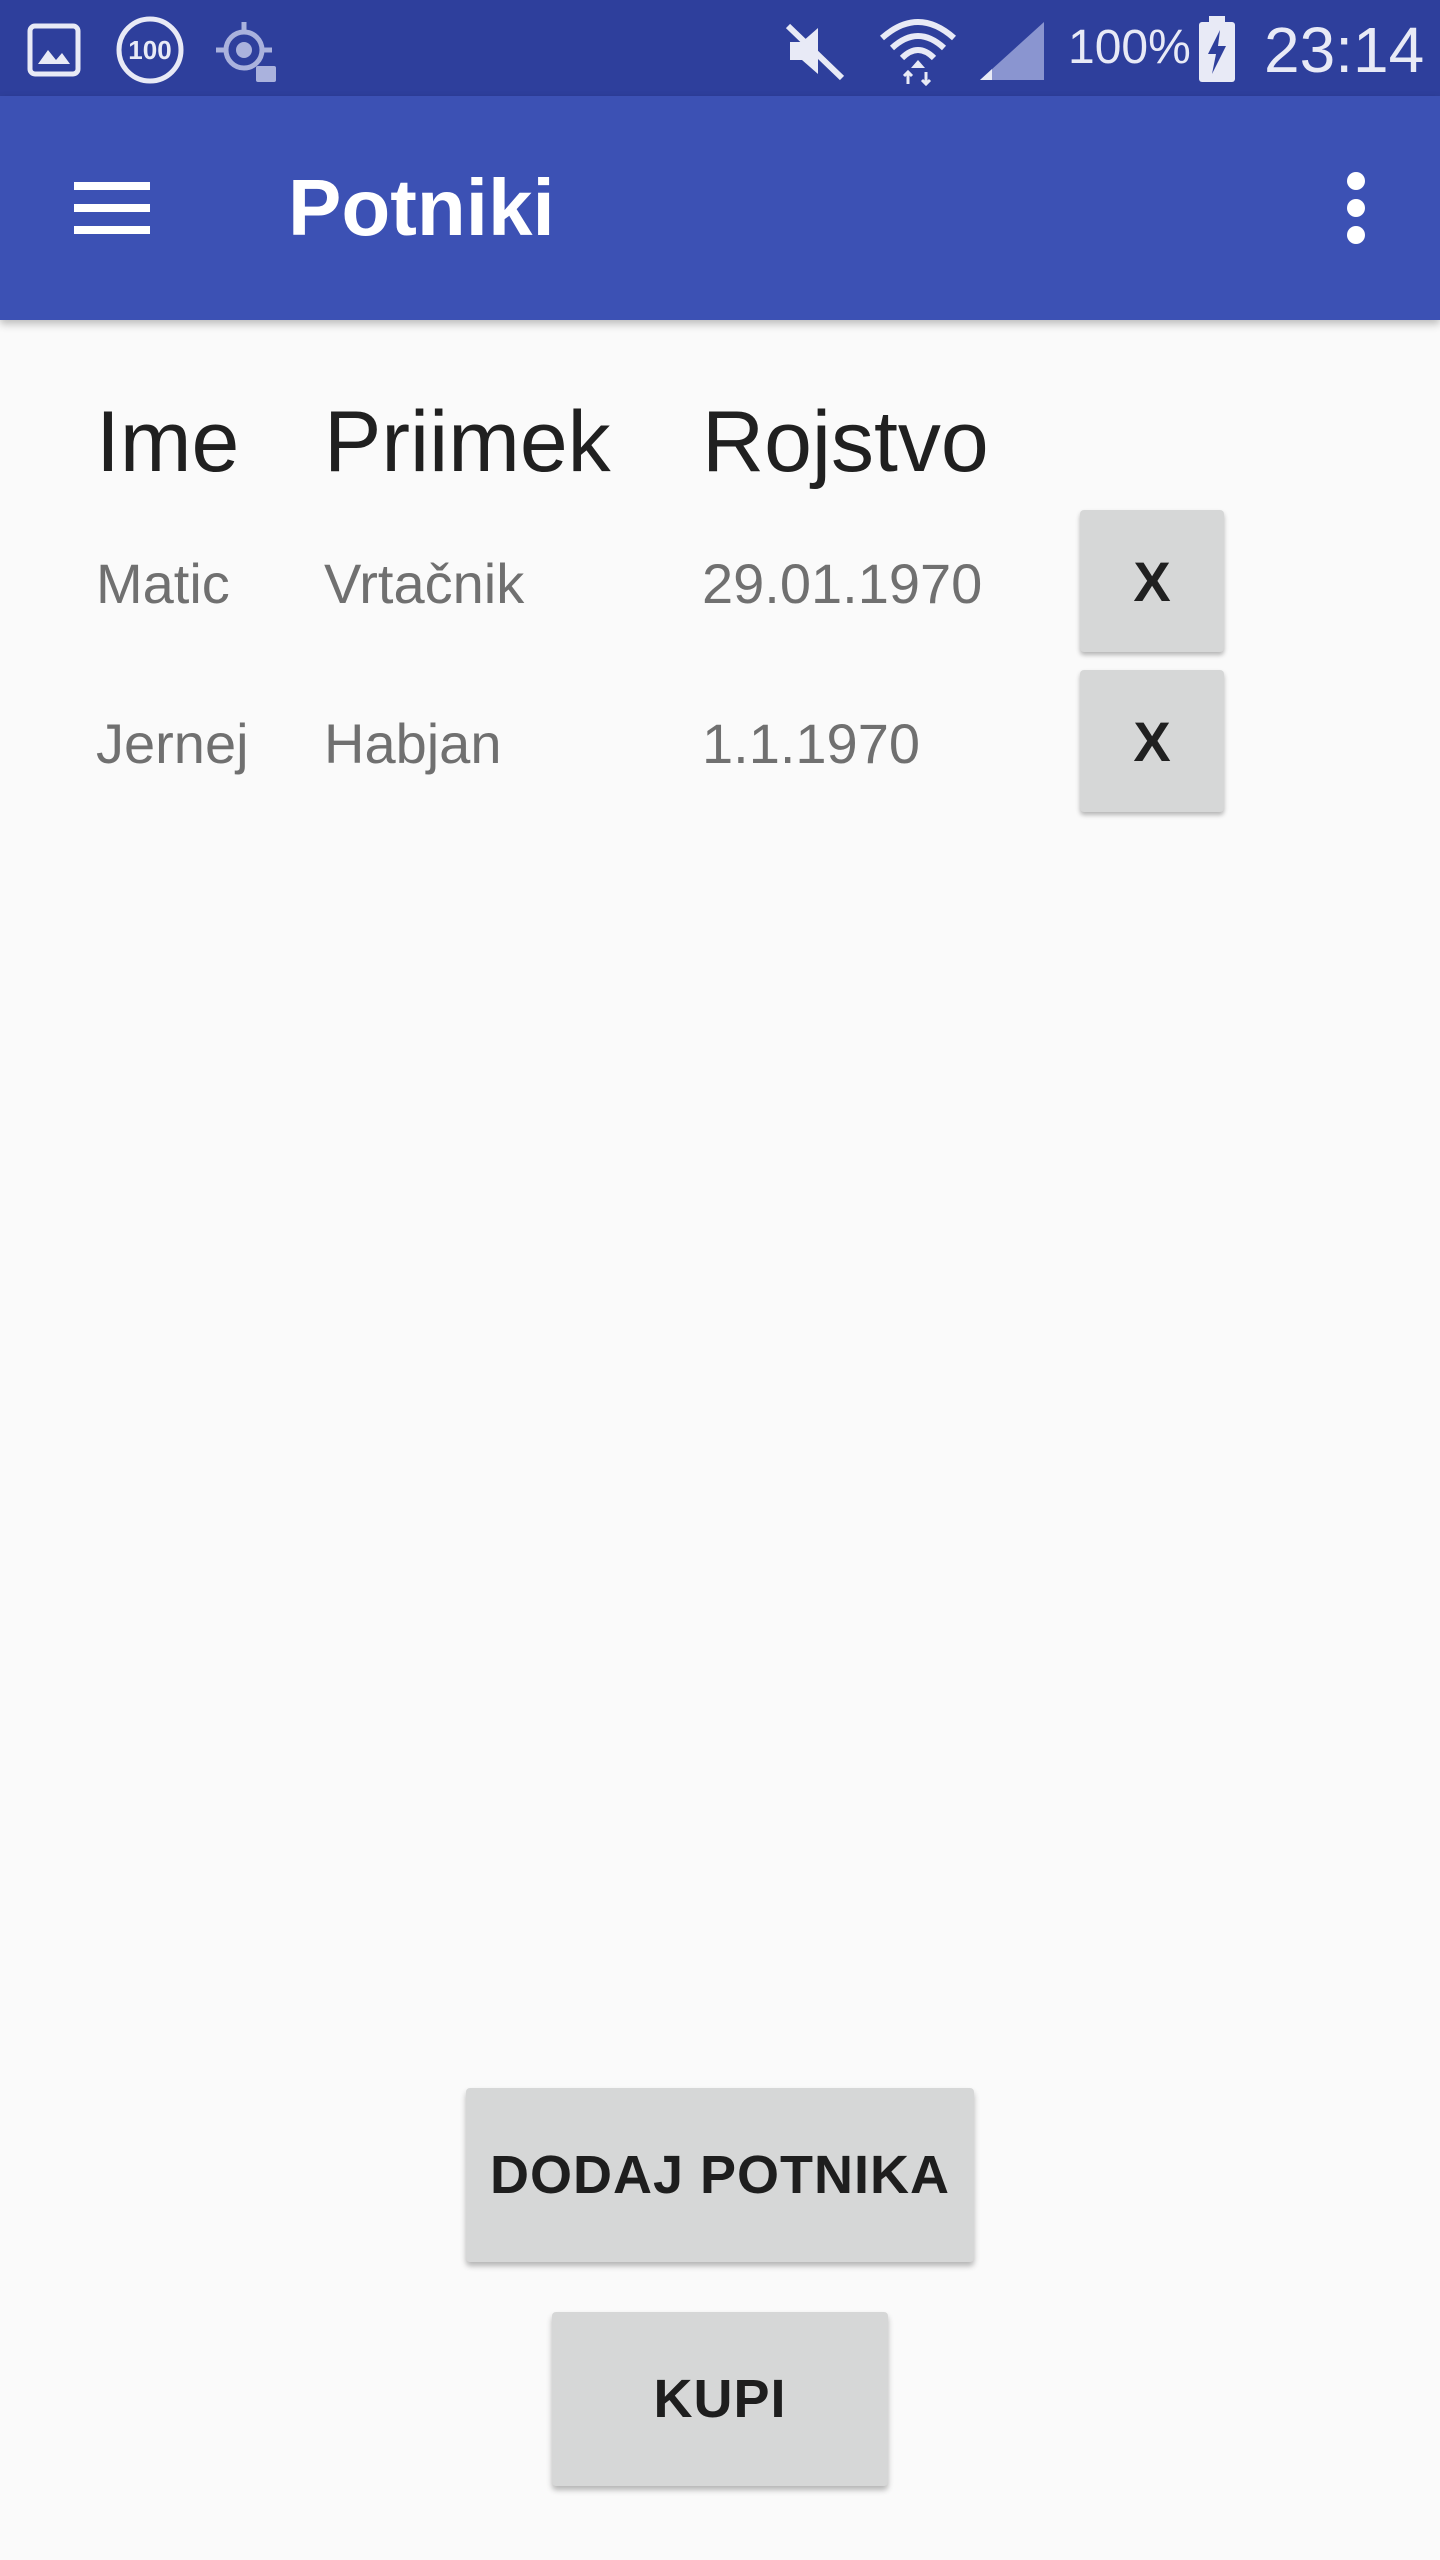  Describe the element at coordinates (163, 583) in the screenshot. I see `first-name-cell: Matic` at that location.